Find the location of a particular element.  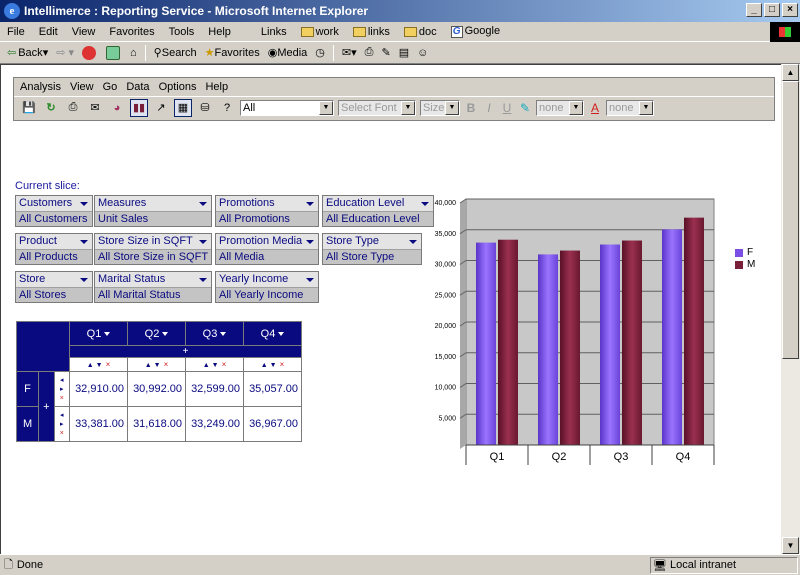

close-button: × is located at coordinates (790, 10).